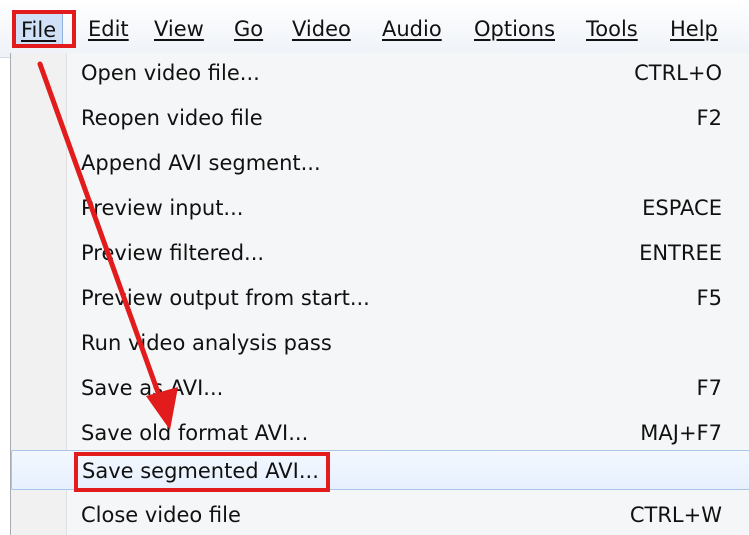 Image resolution: width=749 pixels, height=535 pixels. What do you see at coordinates (380, 208) in the screenshot?
I see `menu-entry-preview-input: Preview input... ESPACE` at bounding box center [380, 208].